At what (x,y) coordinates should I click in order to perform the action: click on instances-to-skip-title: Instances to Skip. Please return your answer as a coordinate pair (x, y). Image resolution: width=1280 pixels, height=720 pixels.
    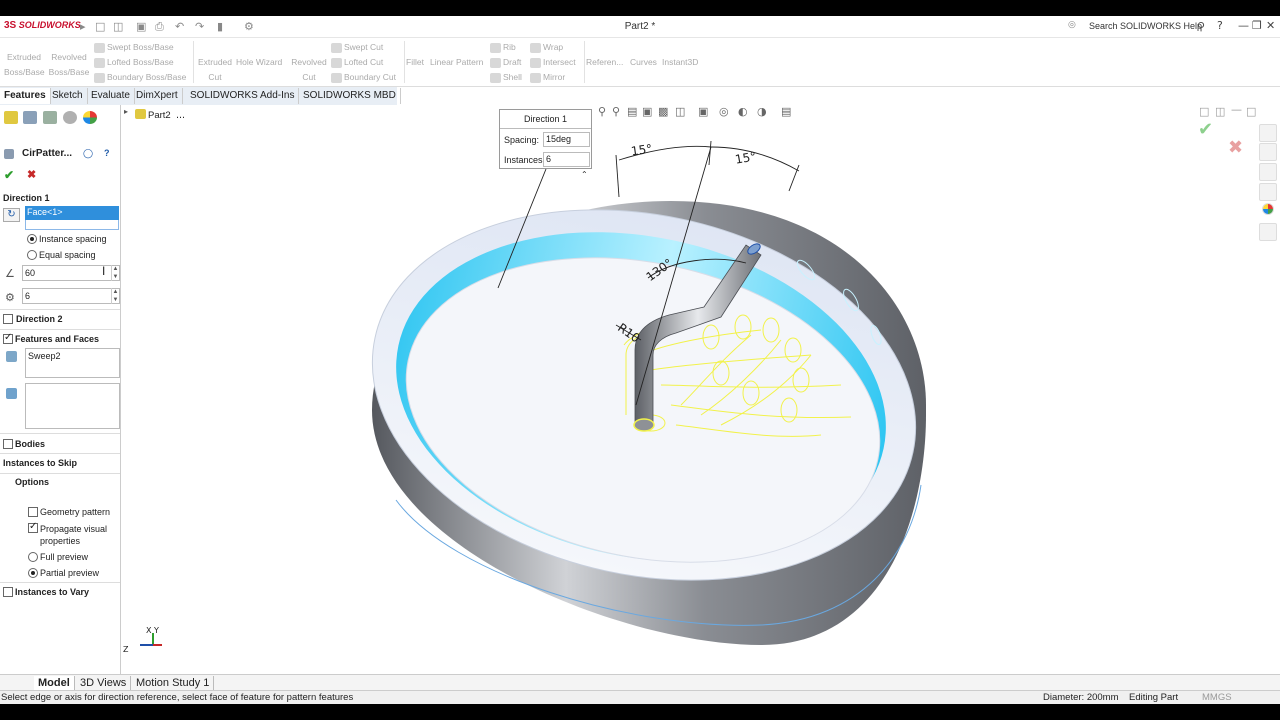
    Looking at the image, I should click on (40, 463).